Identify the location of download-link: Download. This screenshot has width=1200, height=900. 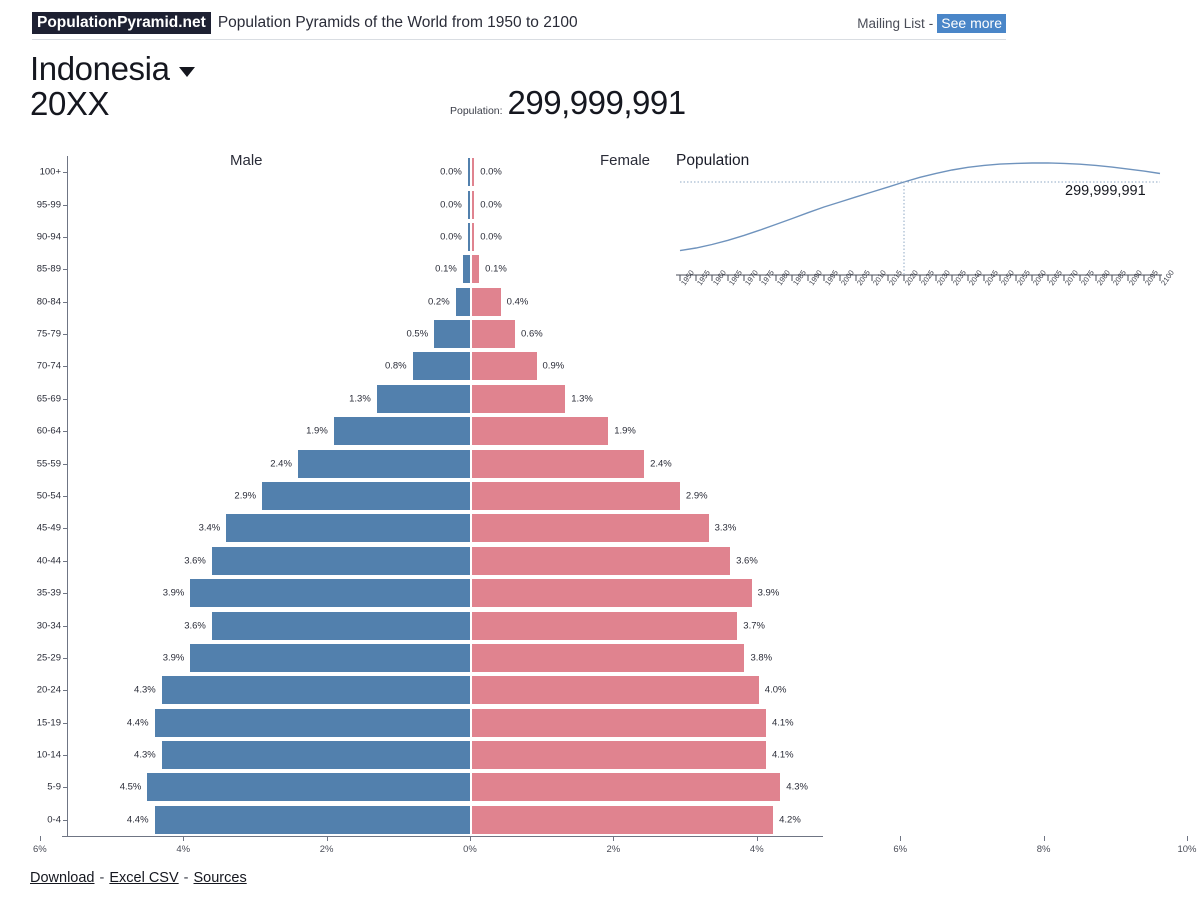
(62, 878).